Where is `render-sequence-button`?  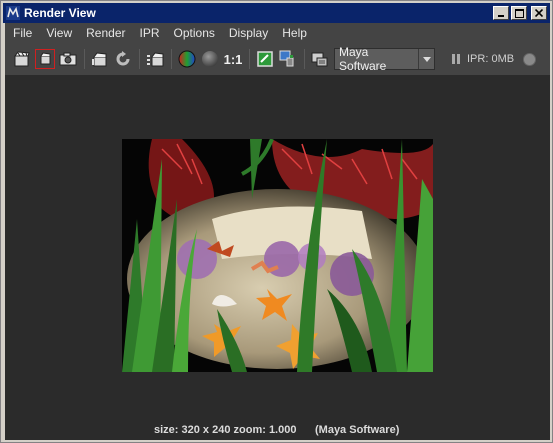
render-sequence-button is located at coordinates (155, 59).